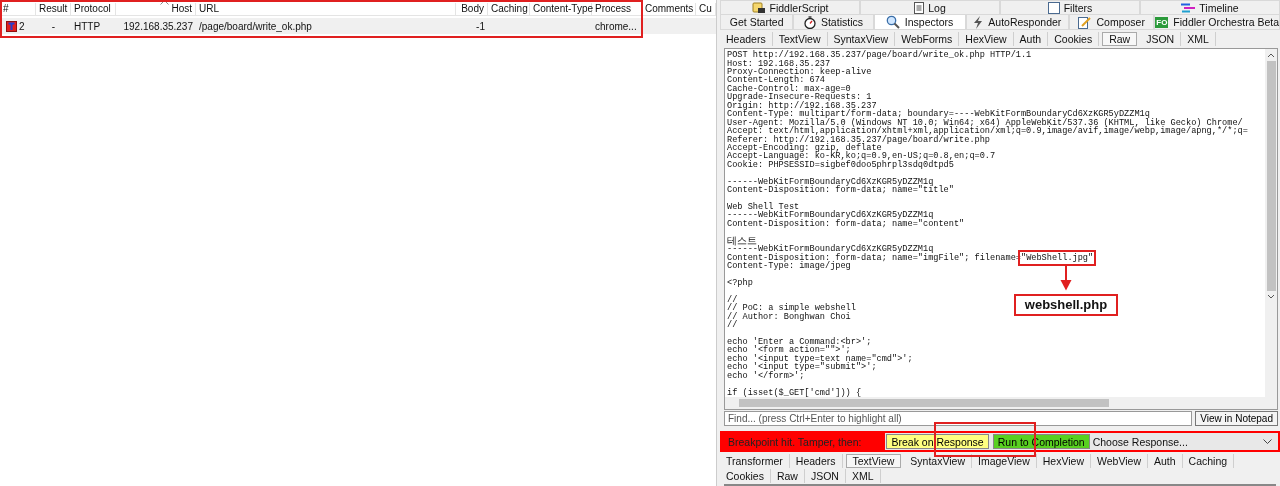  What do you see at coordinates (1236, 419) in the screenshot?
I see `view-in-notepad-button: View in Notepad` at bounding box center [1236, 419].